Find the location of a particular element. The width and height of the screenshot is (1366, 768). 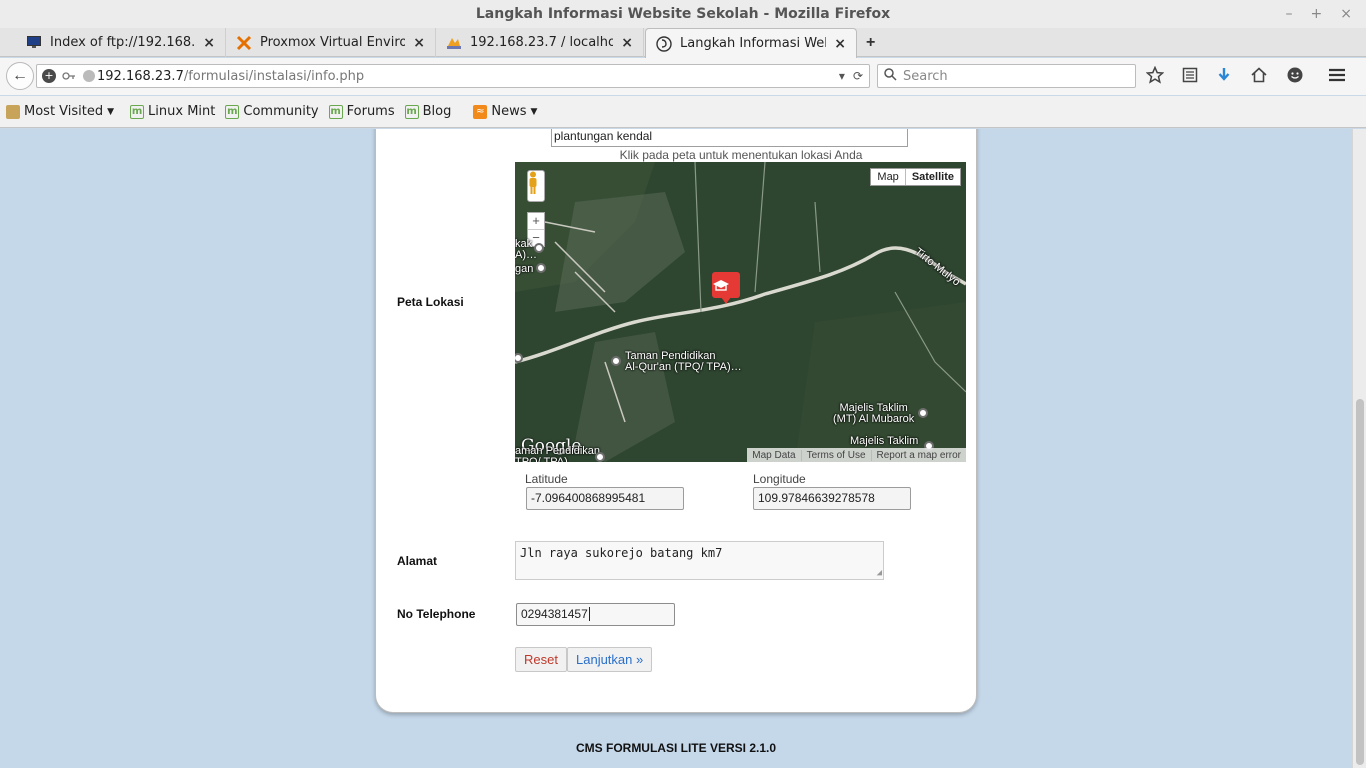

close-window-icon: × is located at coordinates (1346, 14).